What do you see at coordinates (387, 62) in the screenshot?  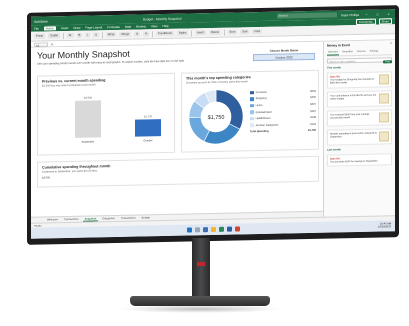 I see `post-button: Post` at bounding box center [387, 62].